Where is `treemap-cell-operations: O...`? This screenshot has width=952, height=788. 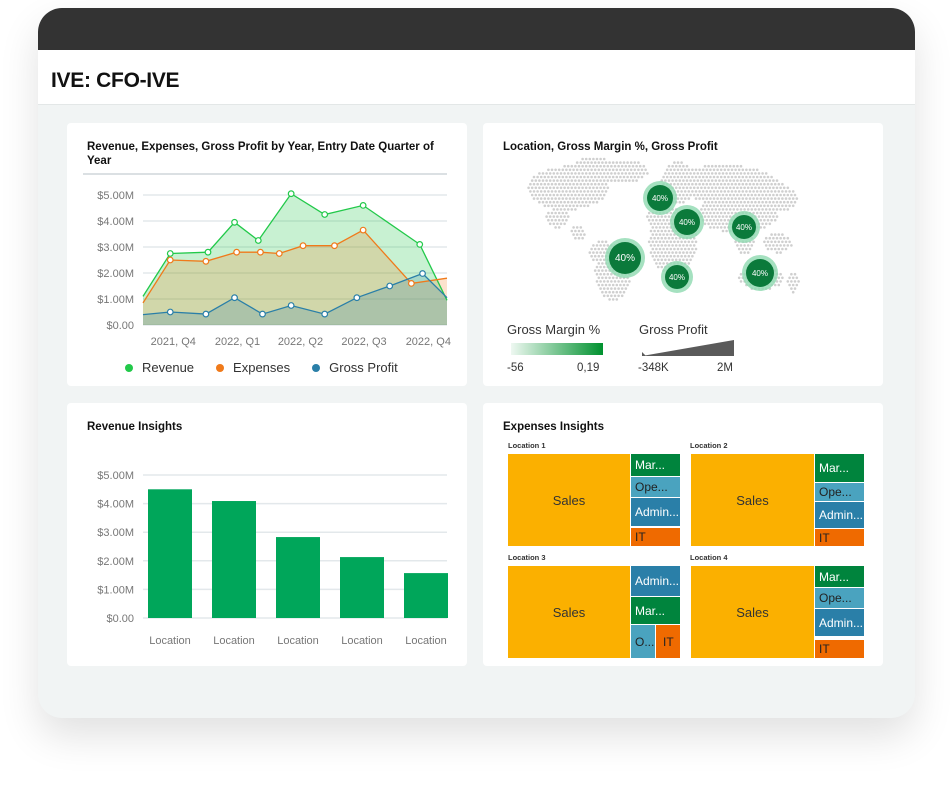
treemap-cell-operations: O... is located at coordinates (643, 641).